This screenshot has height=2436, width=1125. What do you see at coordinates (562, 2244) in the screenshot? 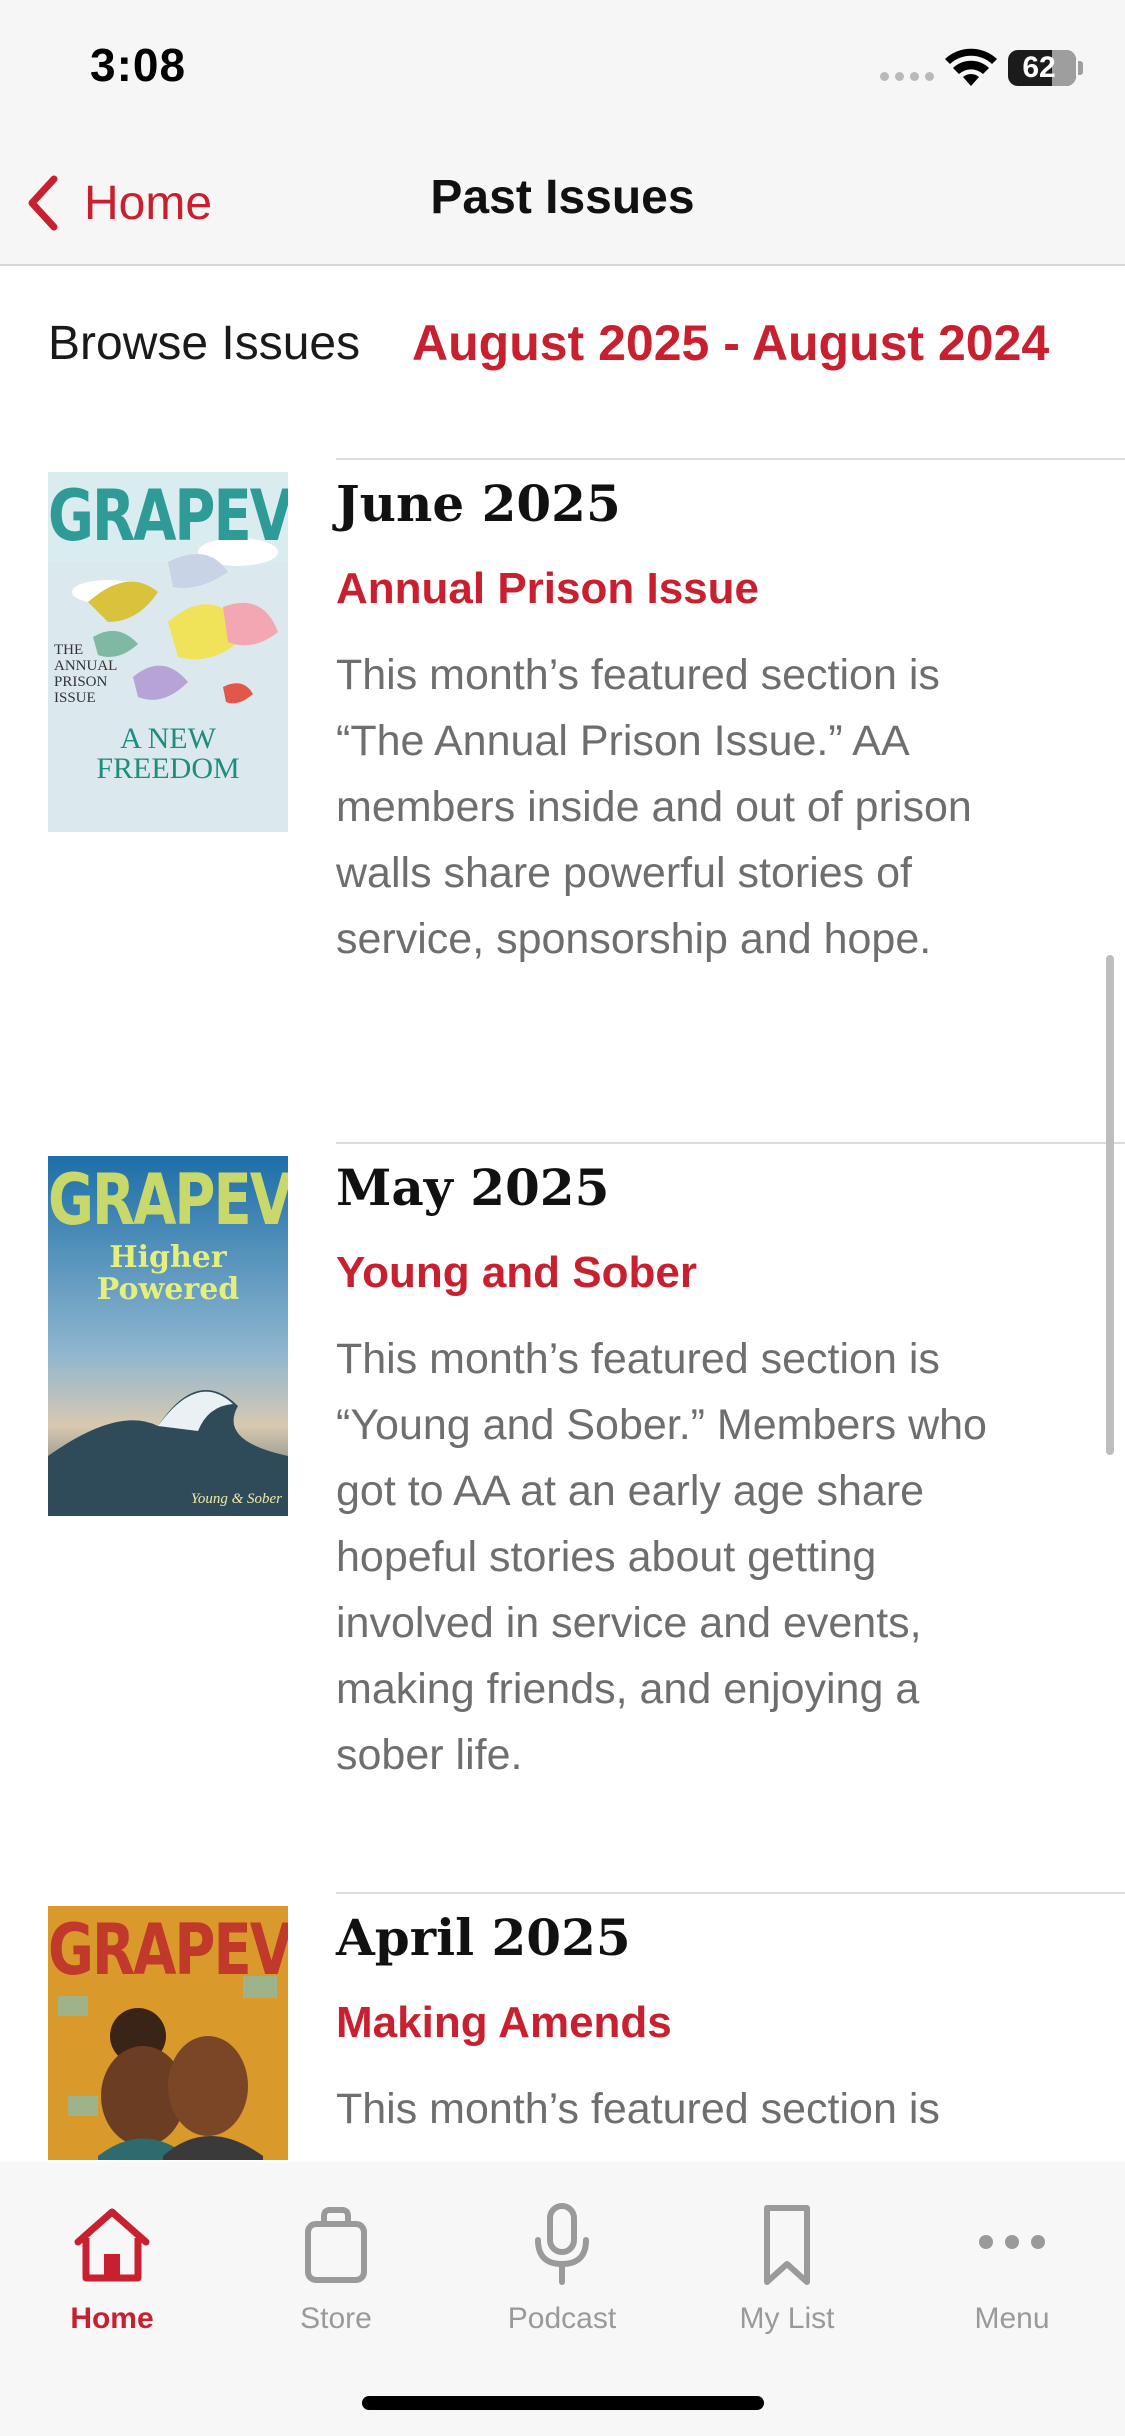
I see `microphone-icon` at bounding box center [562, 2244].